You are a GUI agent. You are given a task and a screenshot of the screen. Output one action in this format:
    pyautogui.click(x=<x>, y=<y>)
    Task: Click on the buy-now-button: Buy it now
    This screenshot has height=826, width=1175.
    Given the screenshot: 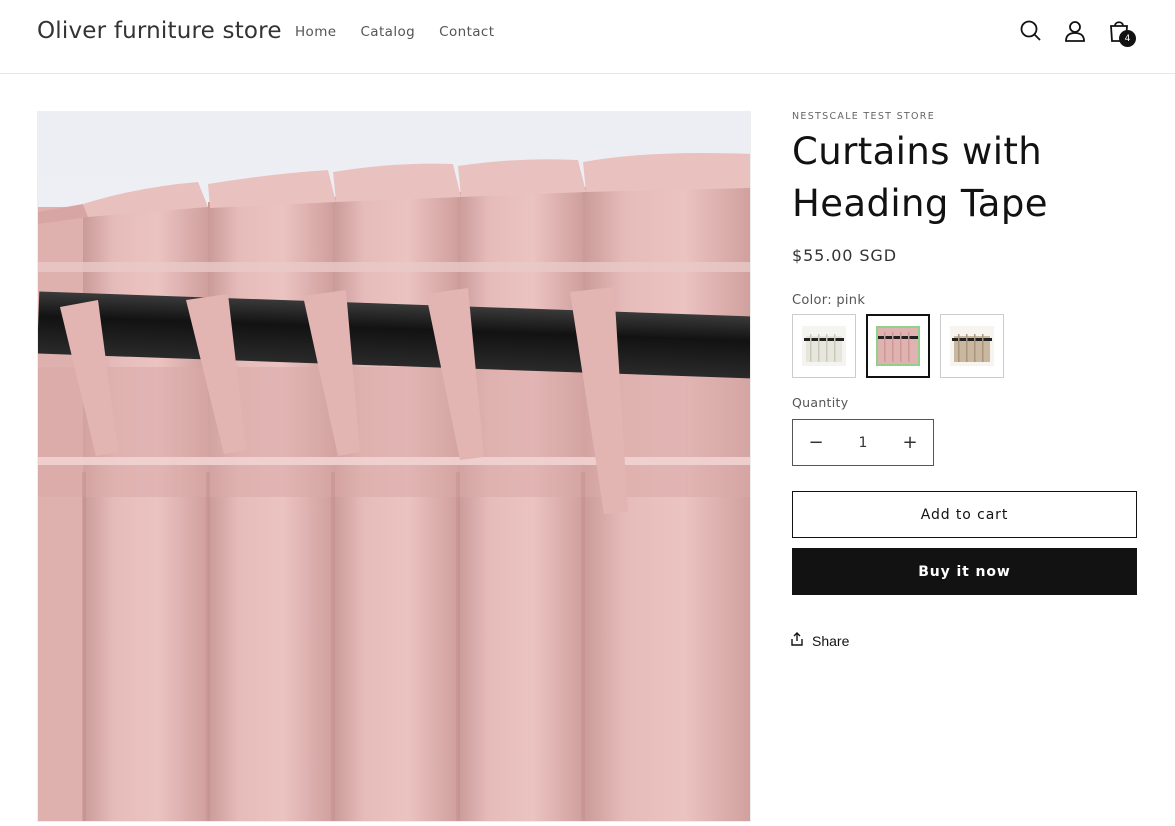 What is the action you would take?
    pyautogui.click(x=964, y=571)
    